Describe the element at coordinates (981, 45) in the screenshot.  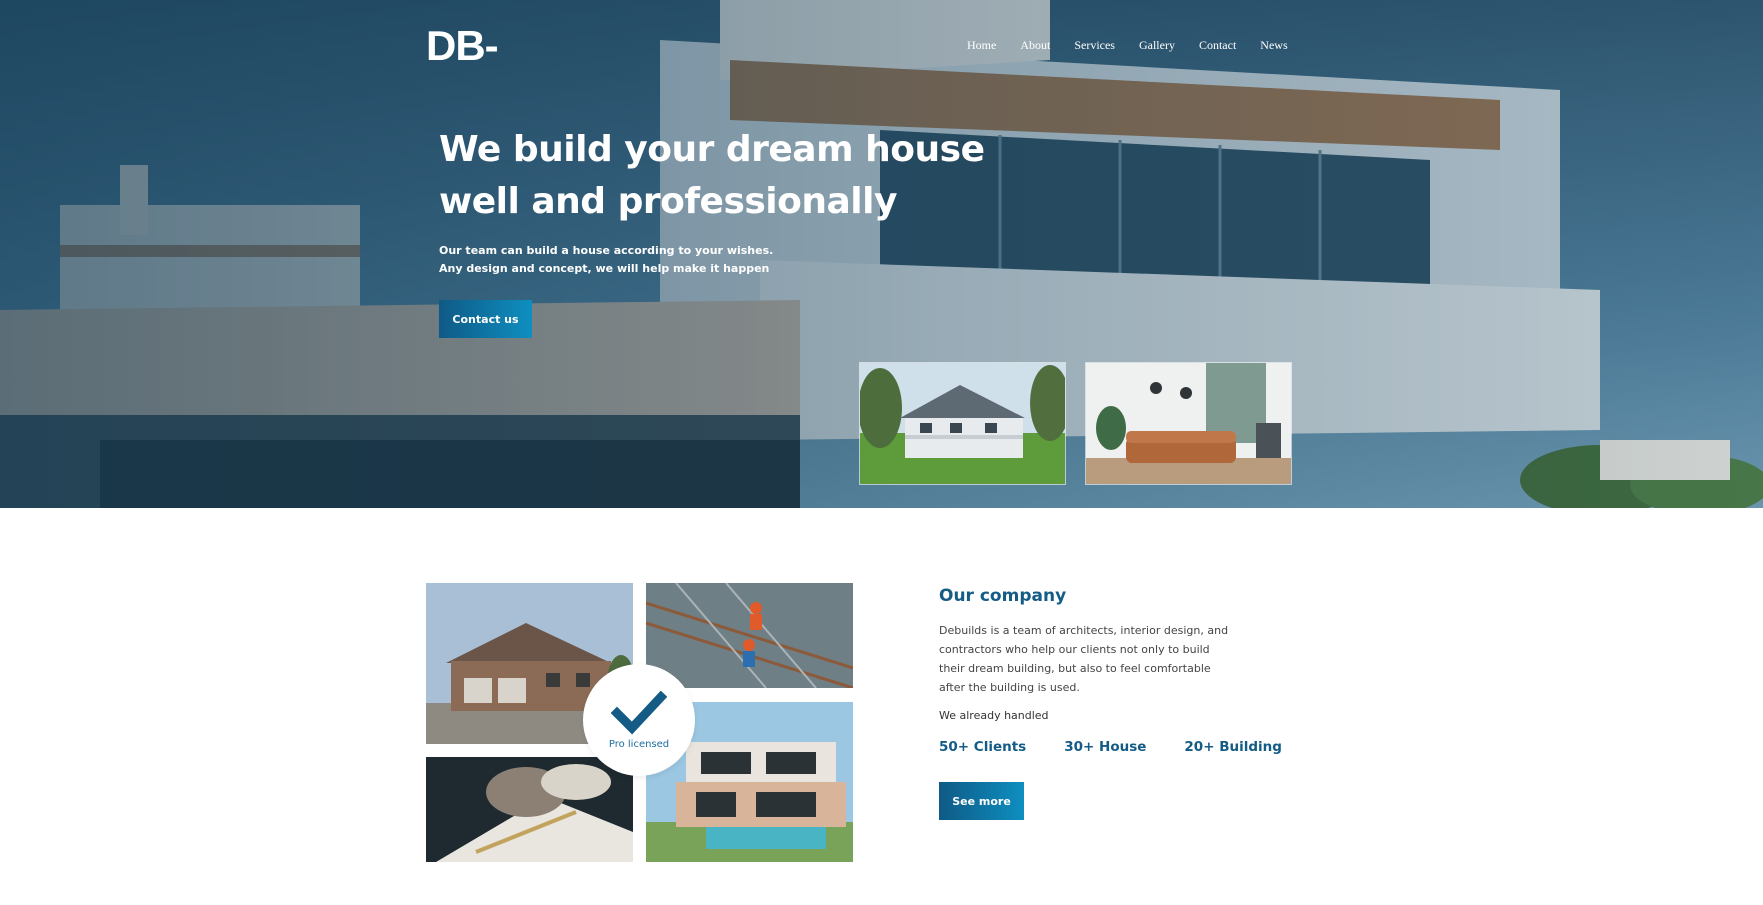
I see `nav-item-home: Home` at that location.